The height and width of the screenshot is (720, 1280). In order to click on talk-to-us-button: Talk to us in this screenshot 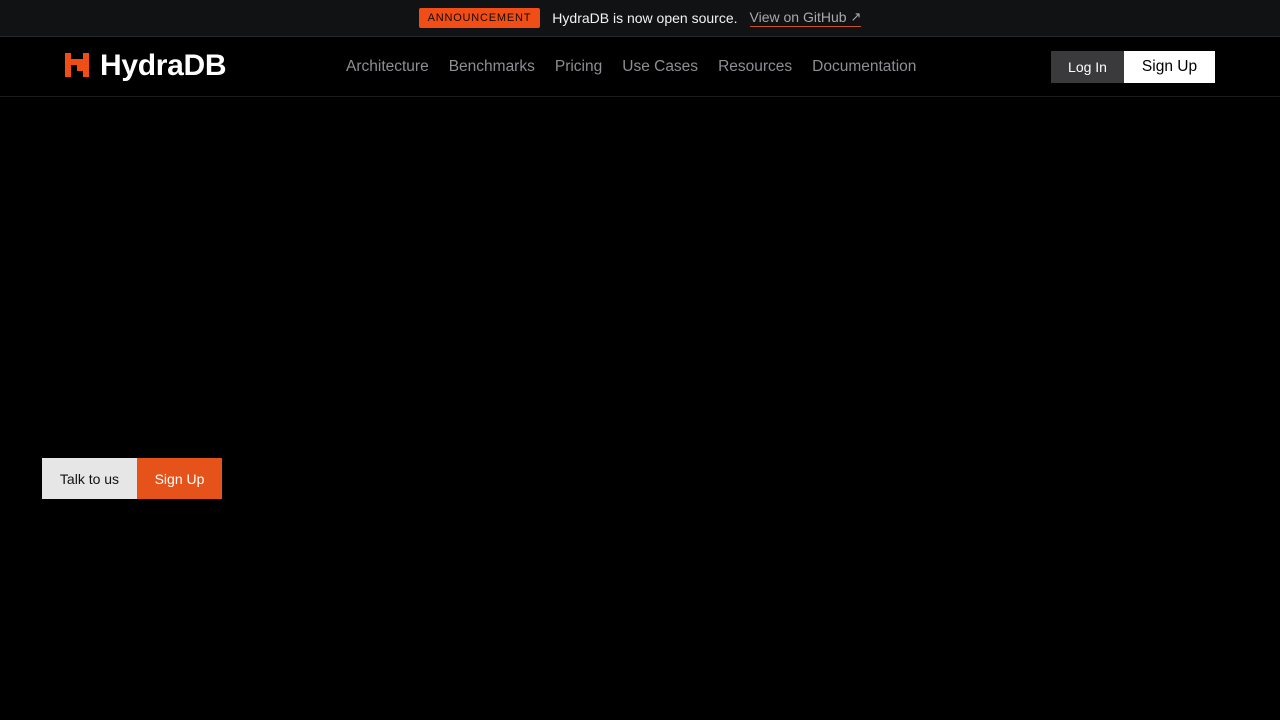, I will do `click(89, 478)`.